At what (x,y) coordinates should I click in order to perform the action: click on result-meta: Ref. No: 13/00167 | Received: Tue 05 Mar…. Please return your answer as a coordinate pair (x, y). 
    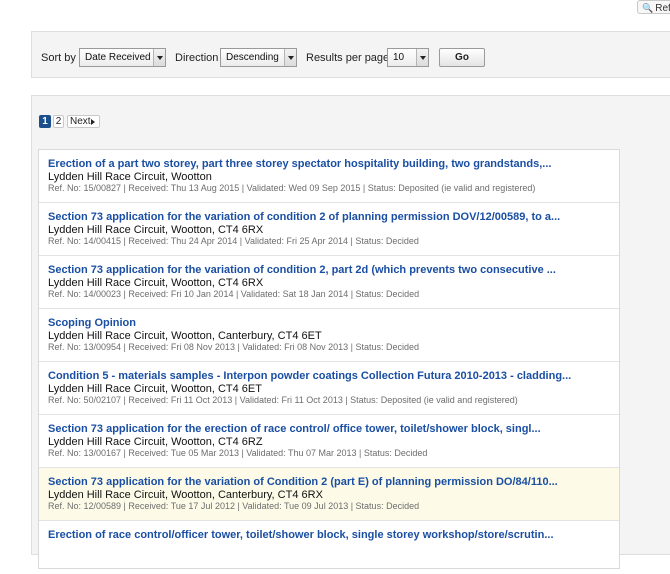
    Looking at the image, I should click on (238, 453).